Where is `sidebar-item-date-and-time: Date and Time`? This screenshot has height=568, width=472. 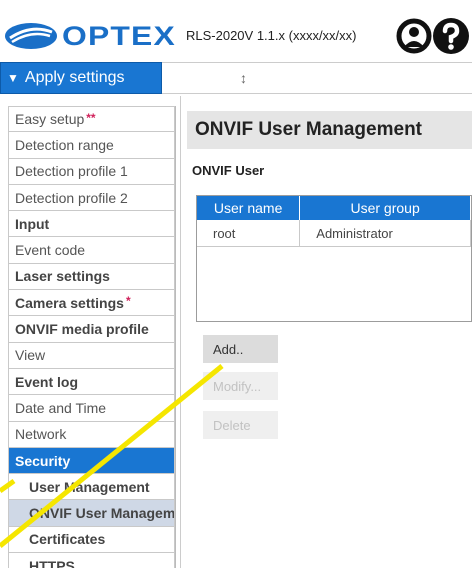 sidebar-item-date-and-time: Date and Time is located at coordinates (91, 408).